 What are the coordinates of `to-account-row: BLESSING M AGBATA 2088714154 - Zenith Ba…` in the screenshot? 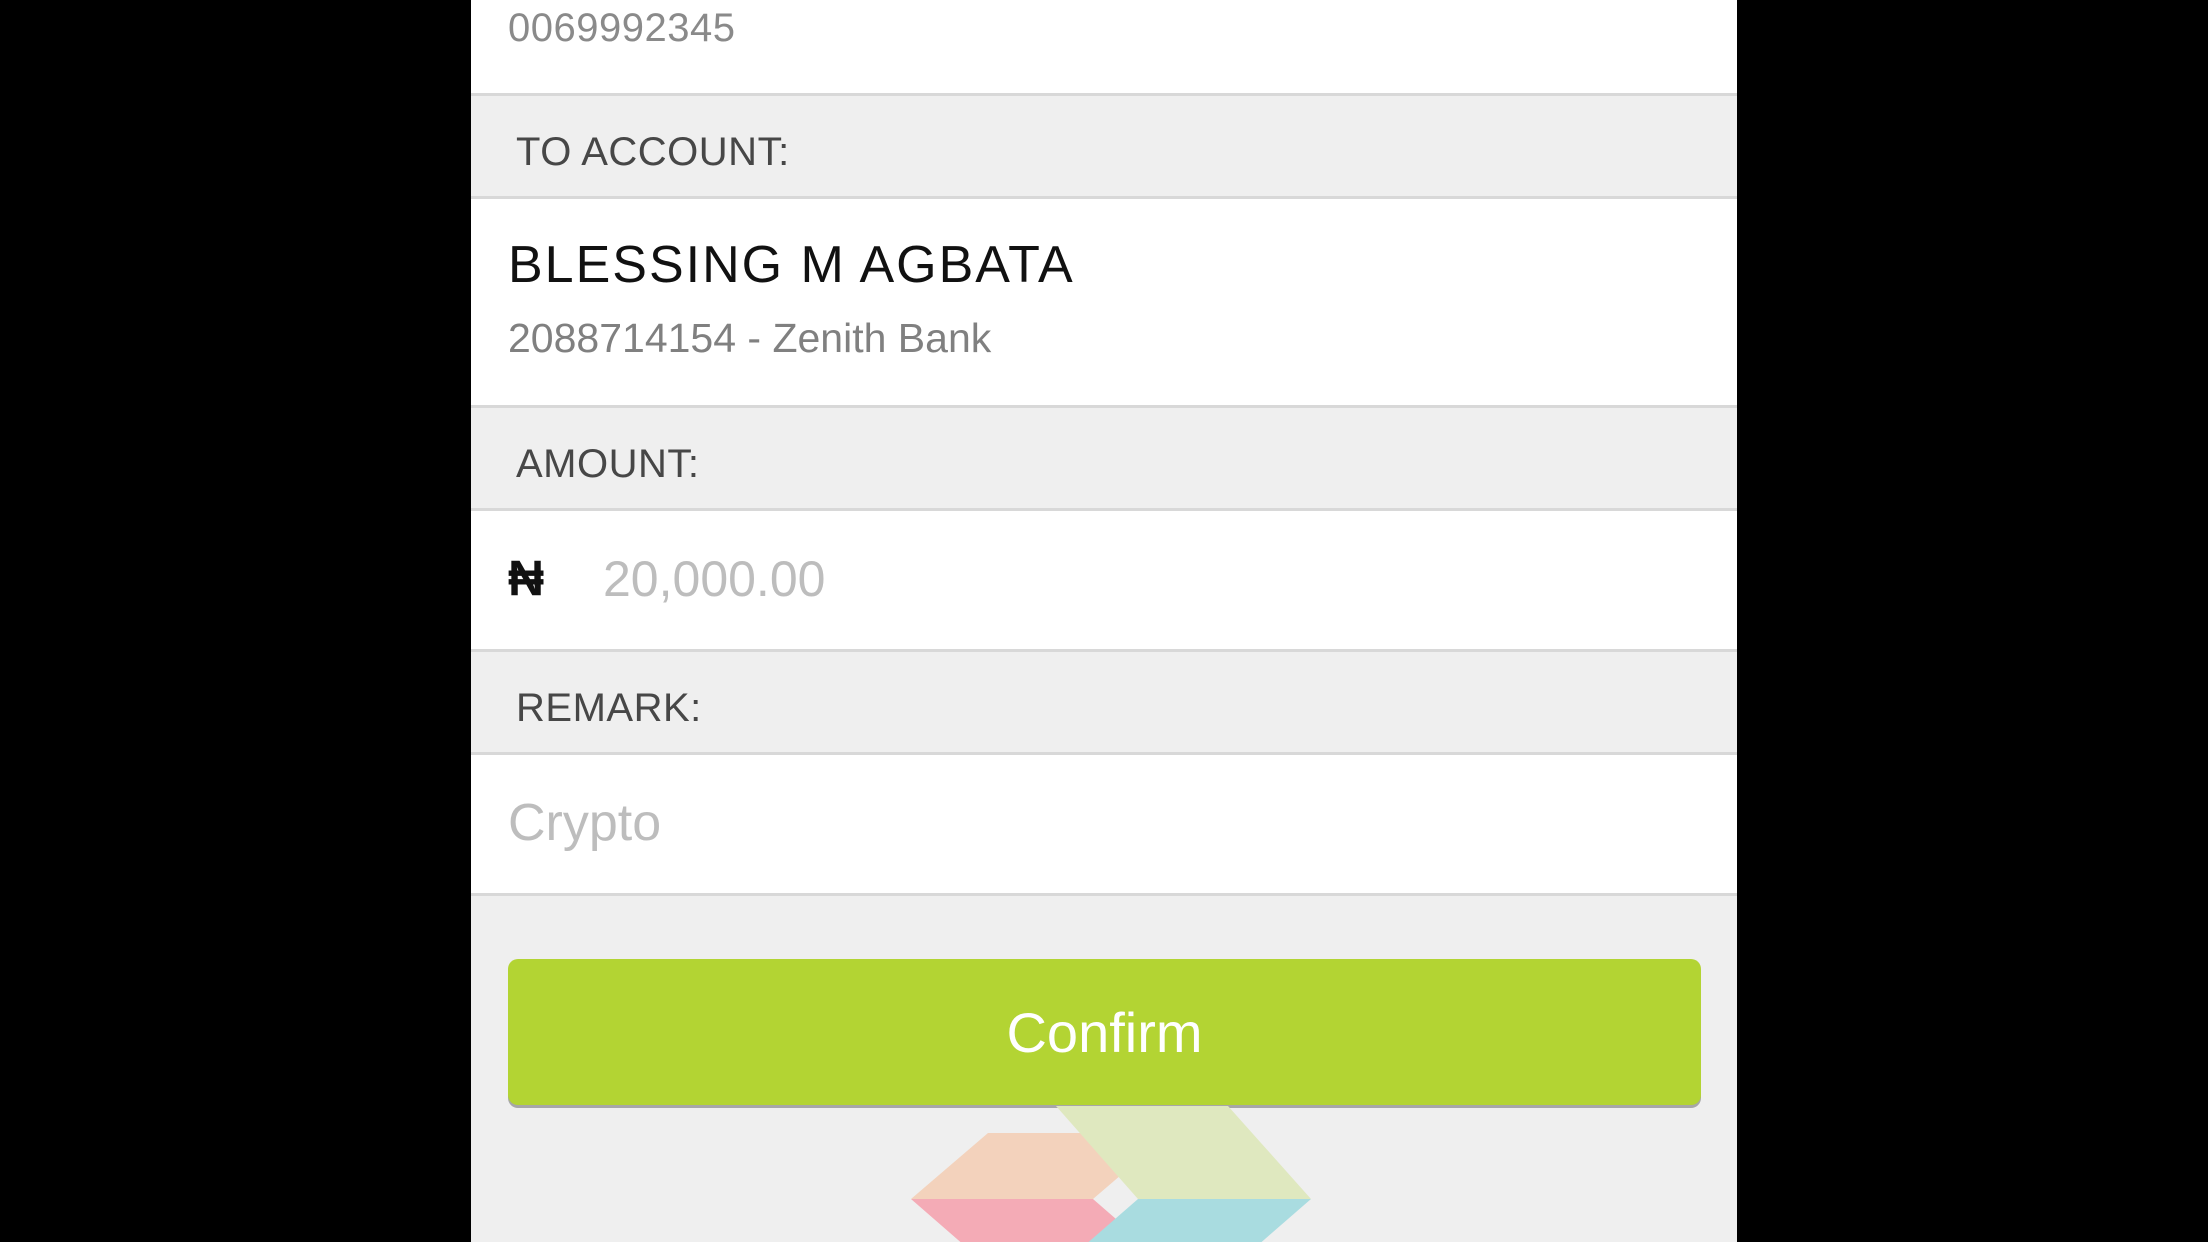 It's located at (1104, 302).